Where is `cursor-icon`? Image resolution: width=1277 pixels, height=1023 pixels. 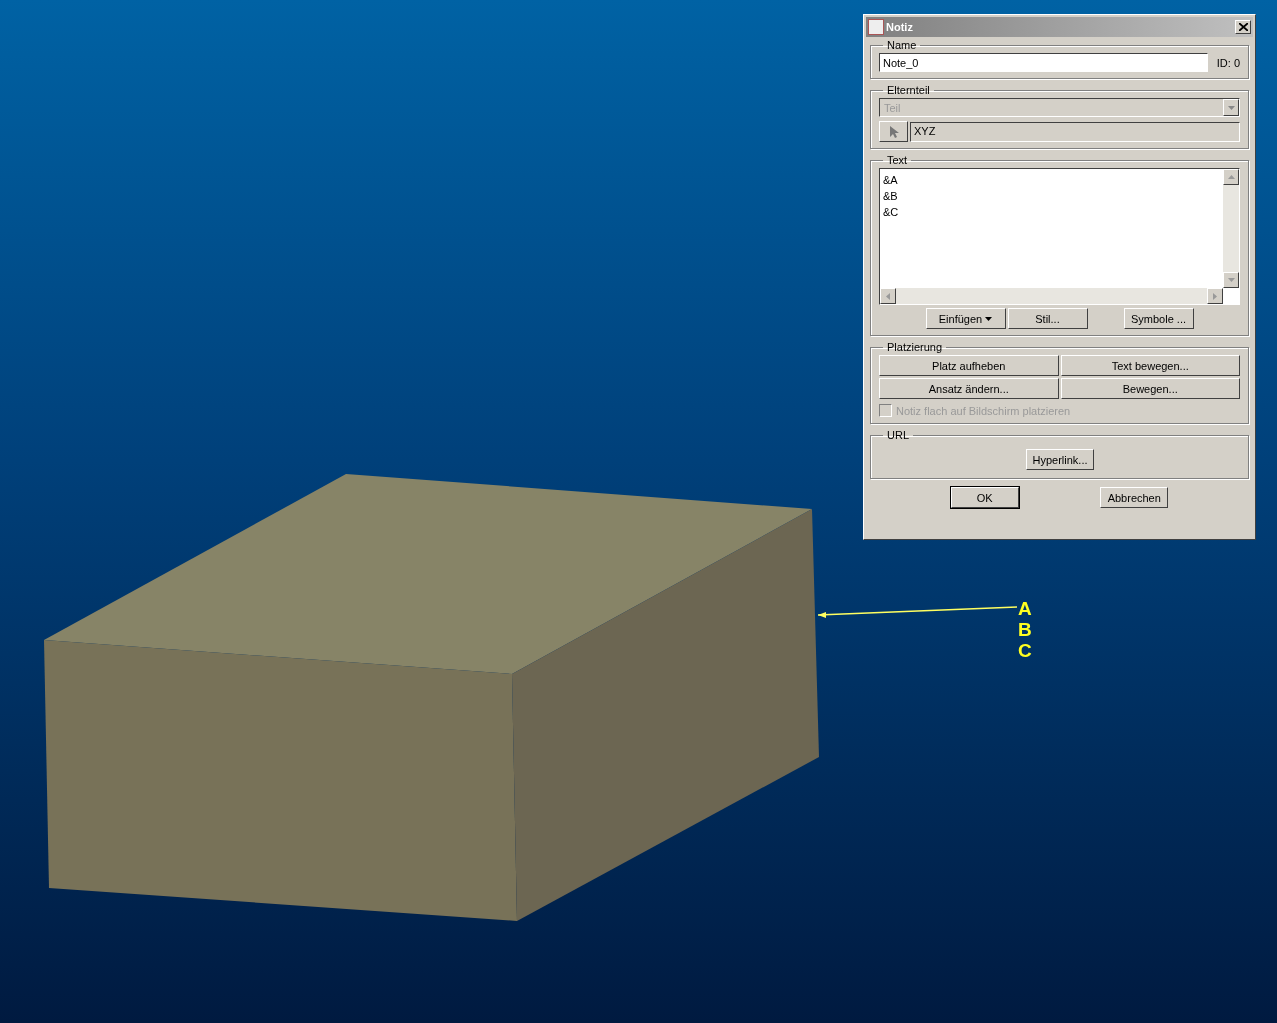
cursor-icon is located at coordinates (893, 131).